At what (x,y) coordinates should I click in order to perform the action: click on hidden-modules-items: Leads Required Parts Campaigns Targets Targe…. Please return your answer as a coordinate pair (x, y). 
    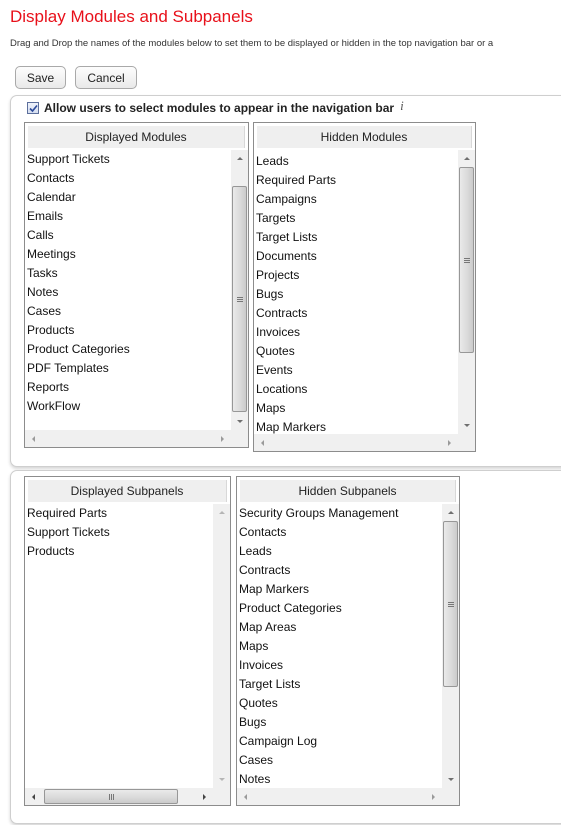
    Looking at the image, I should click on (356, 293).